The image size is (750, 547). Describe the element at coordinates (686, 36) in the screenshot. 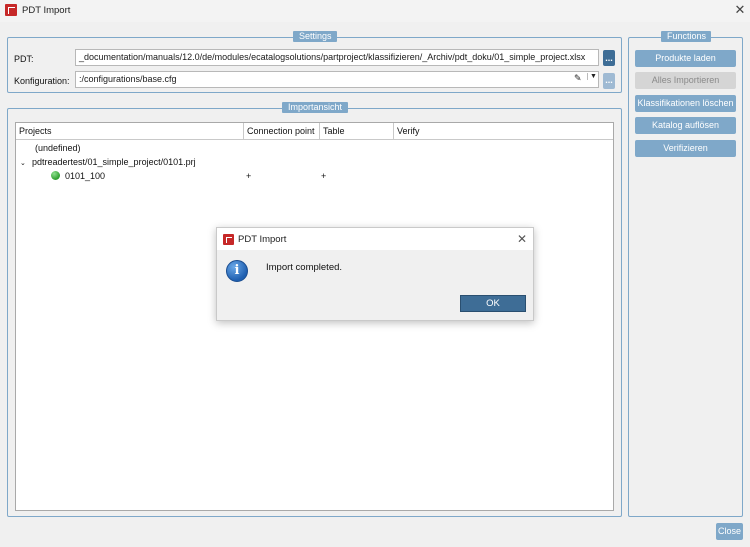

I see `functions-title: Functions` at that location.